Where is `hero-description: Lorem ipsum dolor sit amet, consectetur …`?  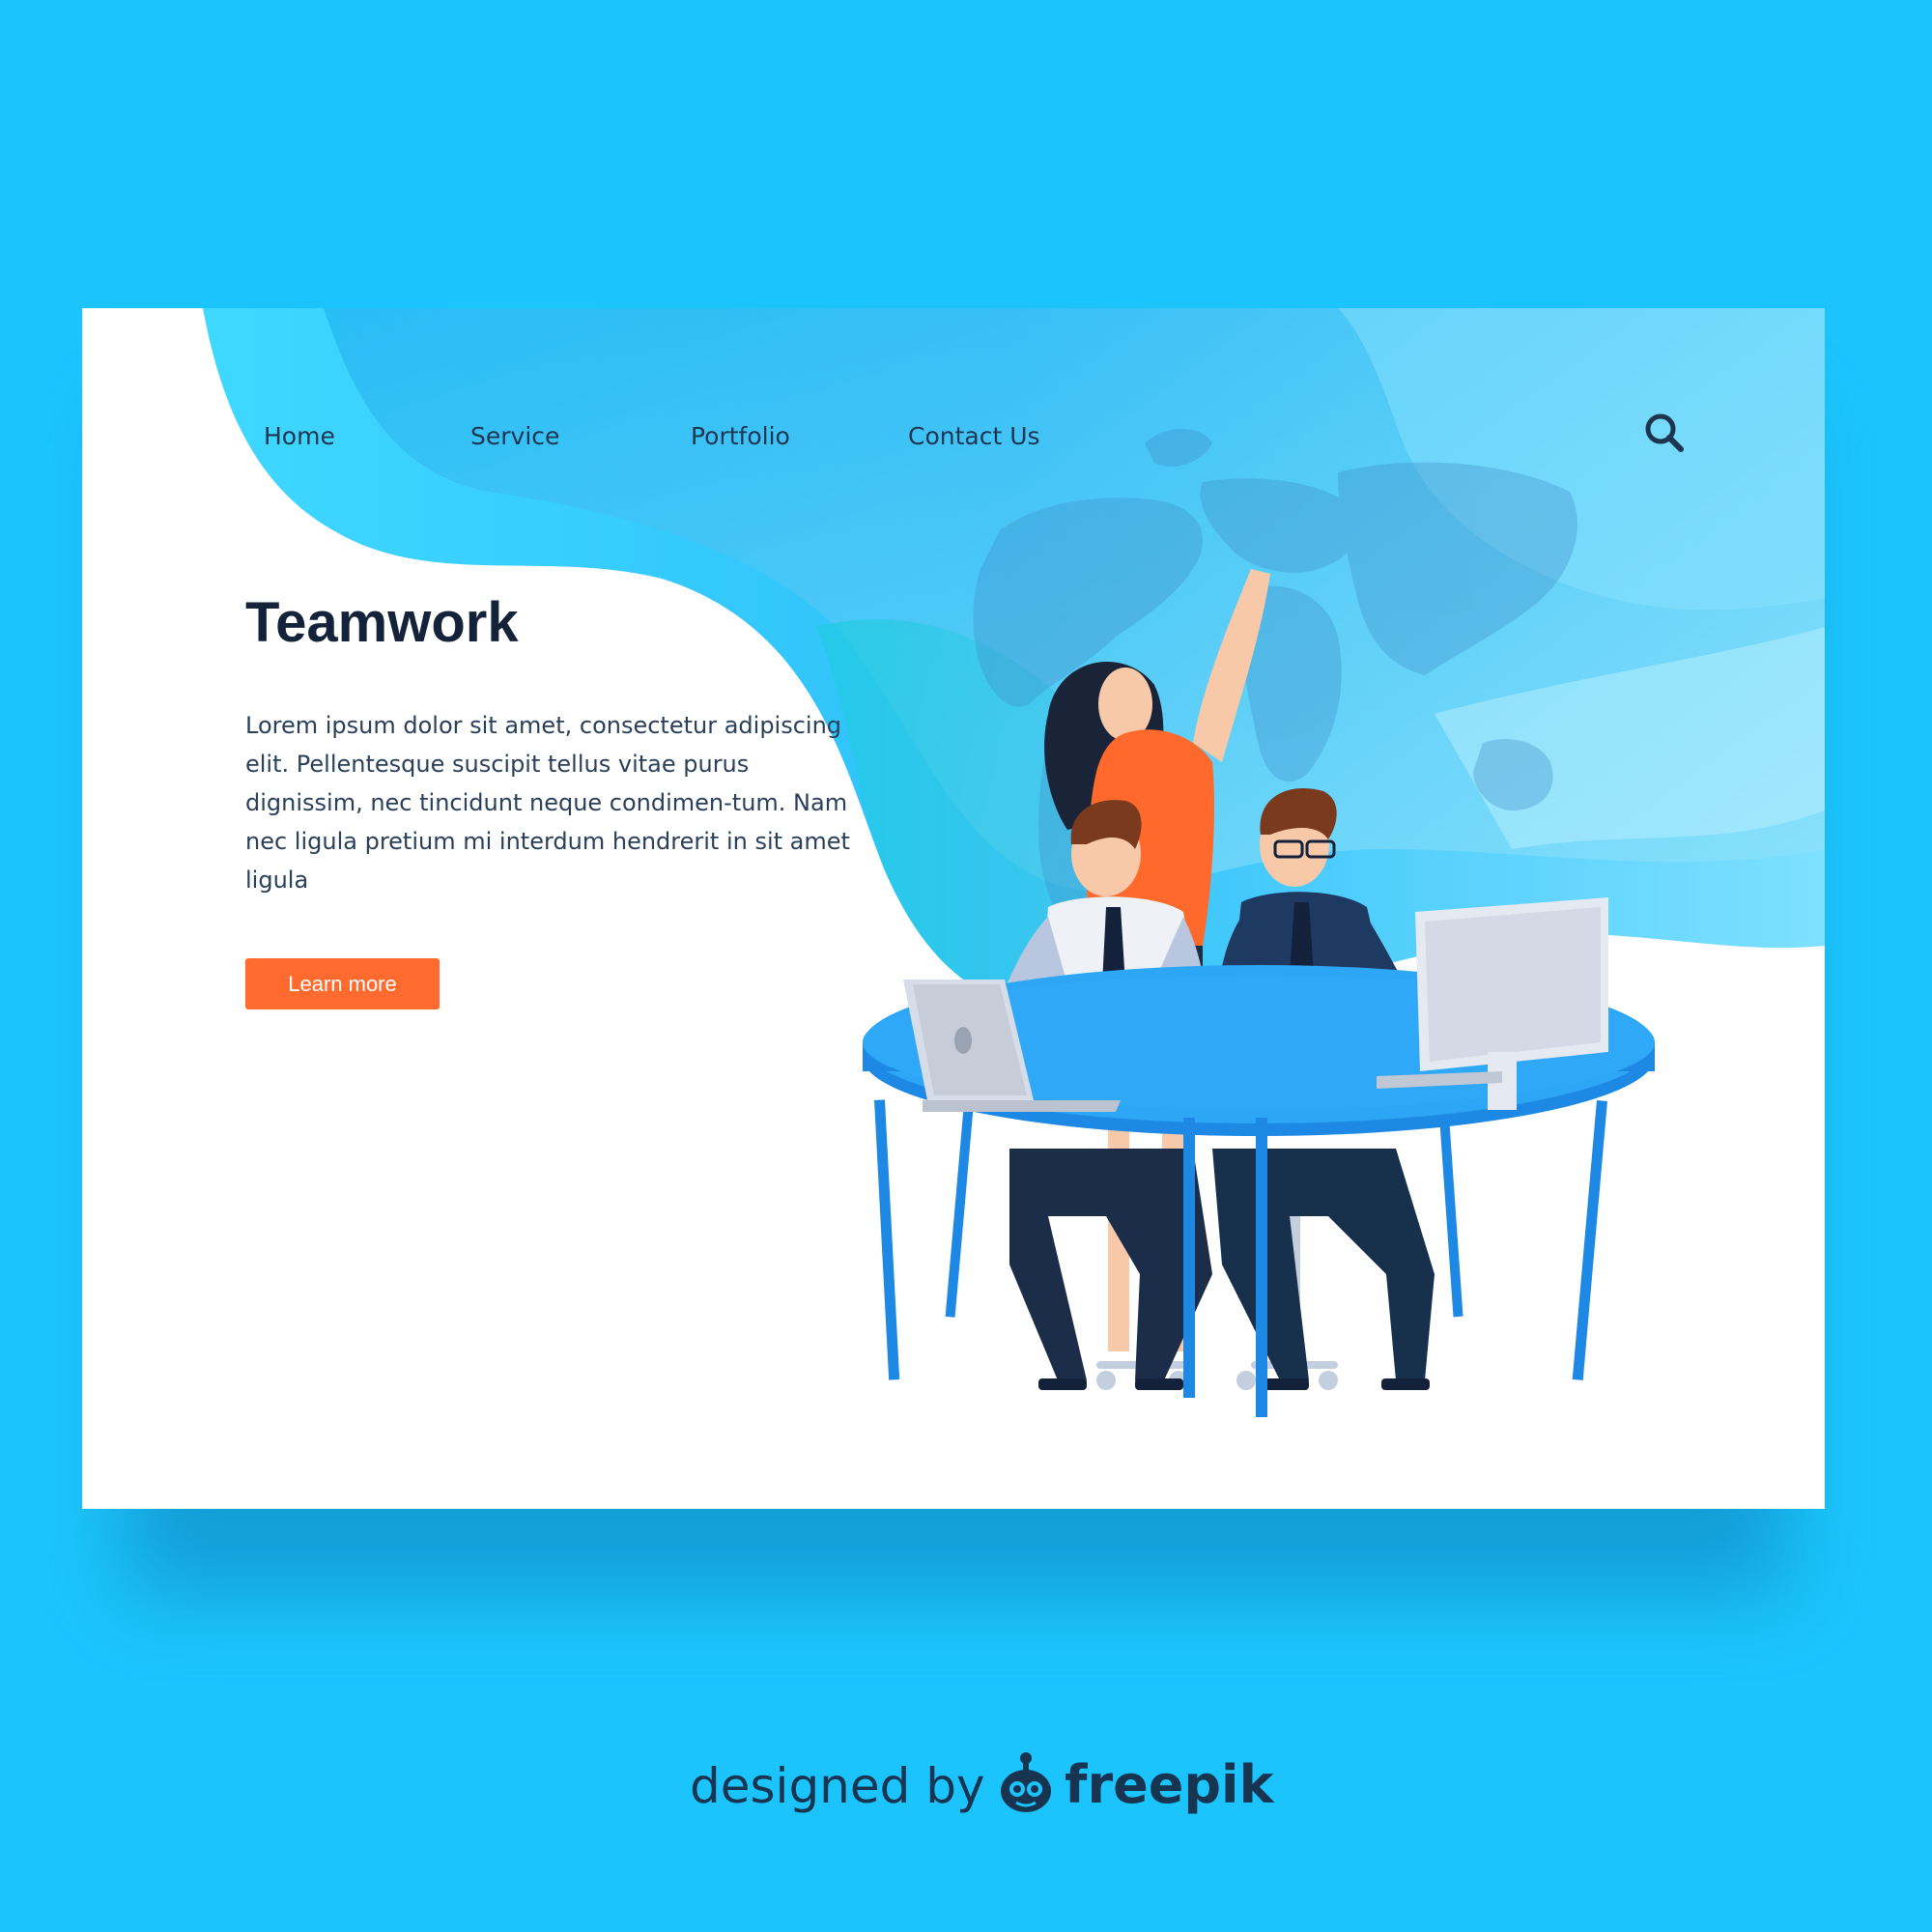 hero-description: Lorem ipsum dolor sit amet, consectetur … is located at coordinates (547, 803).